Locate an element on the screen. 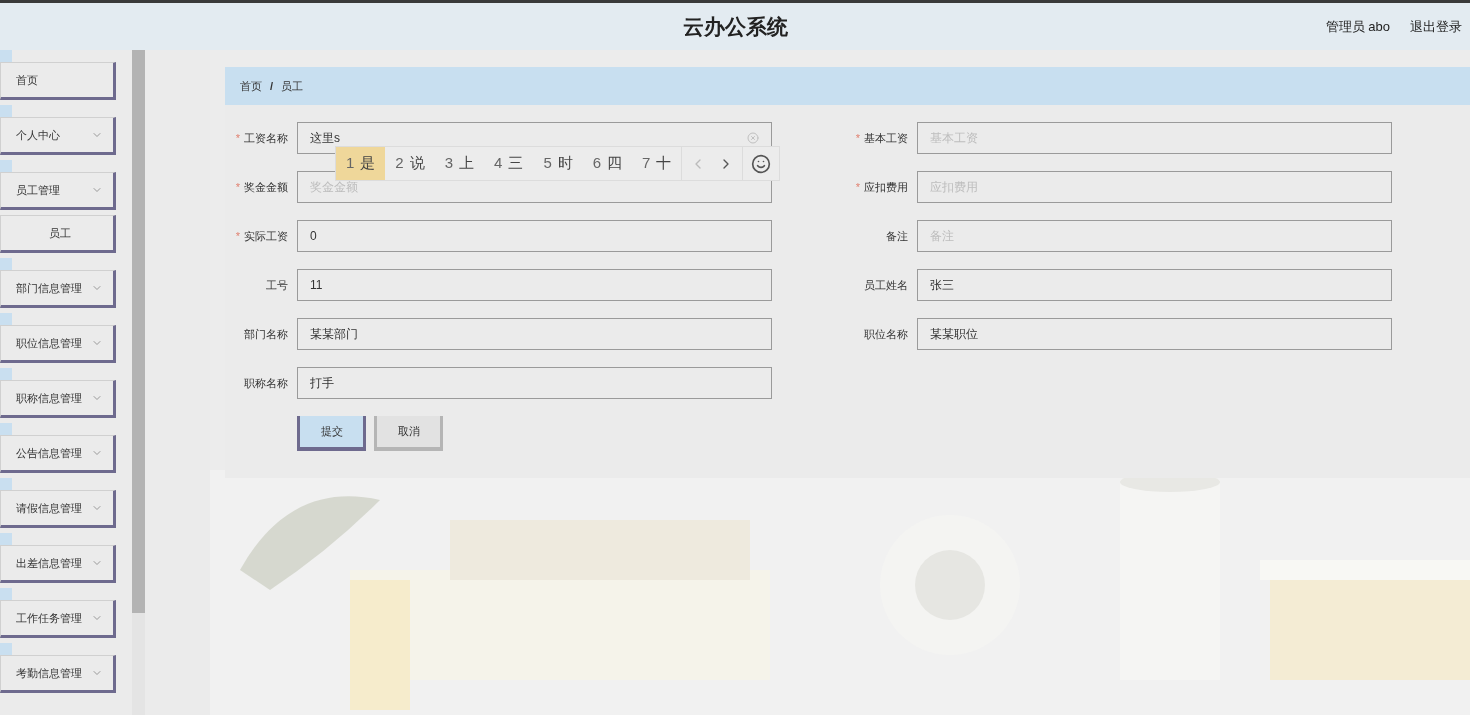 The height and width of the screenshot is (715, 1470). sidebar-item: 员工 is located at coordinates (58, 234).